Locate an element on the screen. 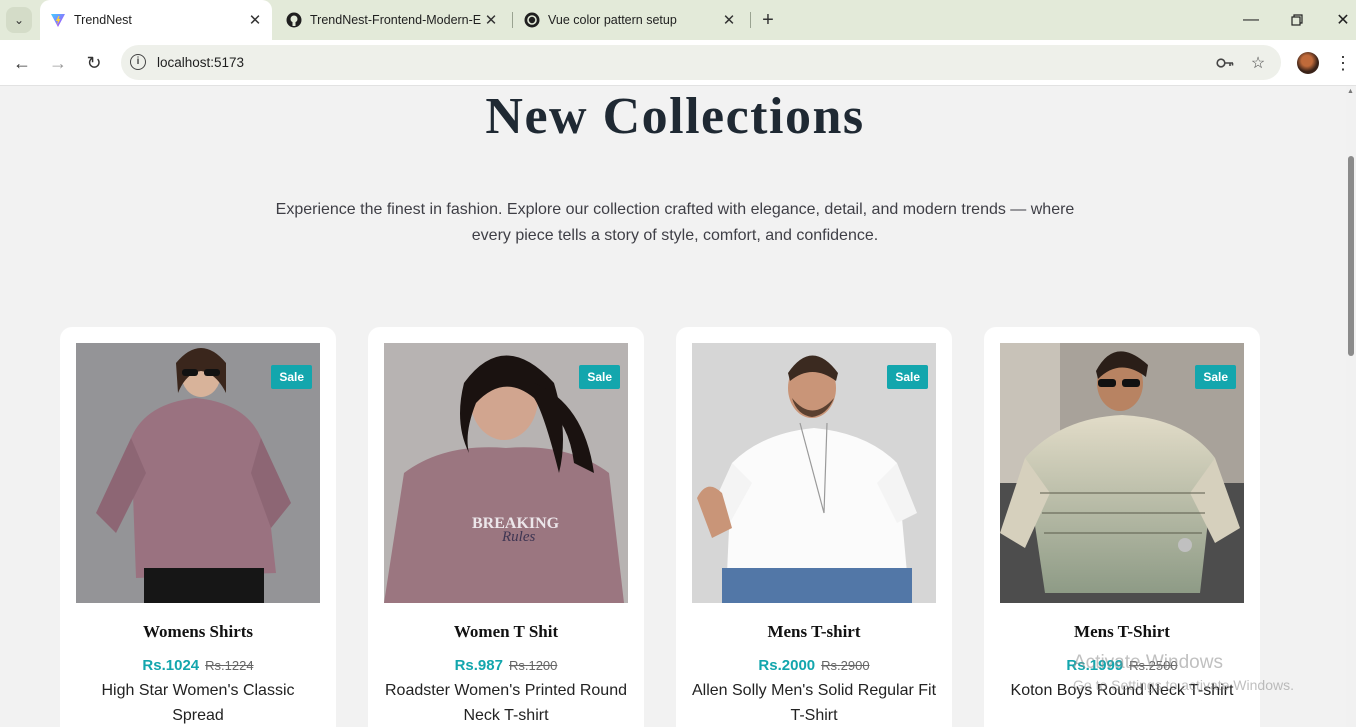 The image size is (1356, 727). address-bar: i localhost:5173 ☆ is located at coordinates (701, 62).